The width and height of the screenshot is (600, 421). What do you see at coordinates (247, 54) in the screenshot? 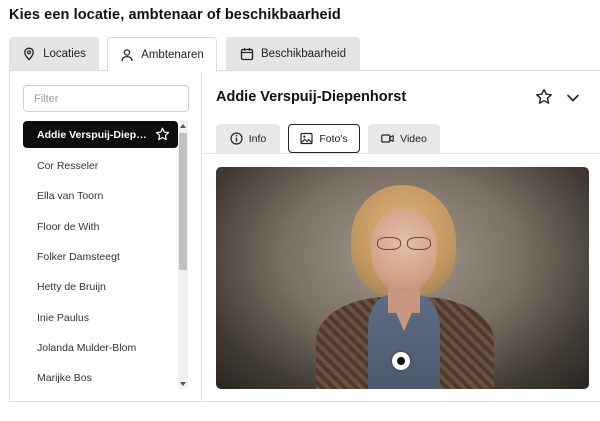
I see `calendar-icon` at bounding box center [247, 54].